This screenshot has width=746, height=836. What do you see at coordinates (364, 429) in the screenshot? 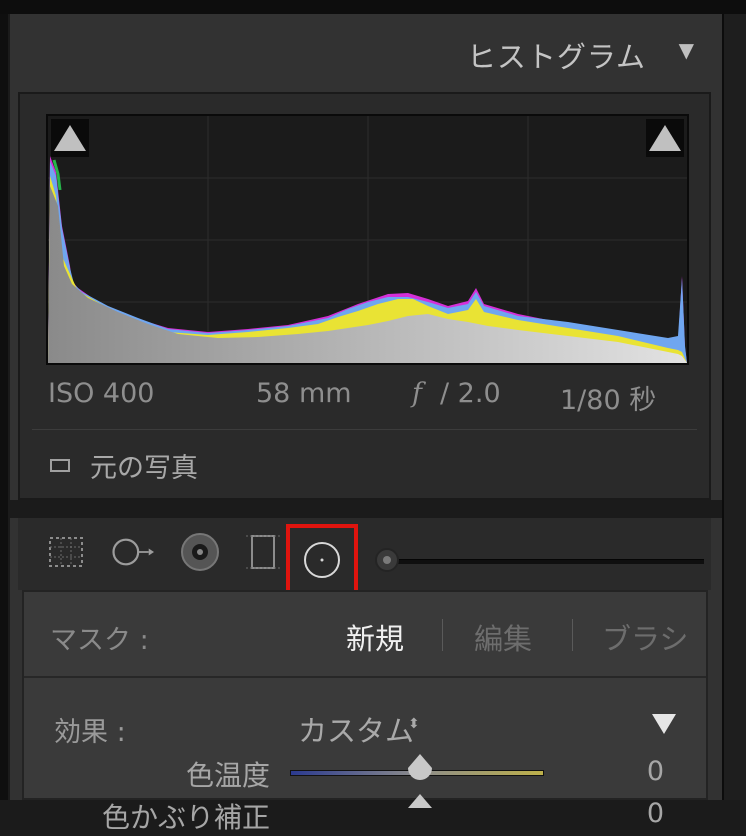
I see `divider` at bounding box center [364, 429].